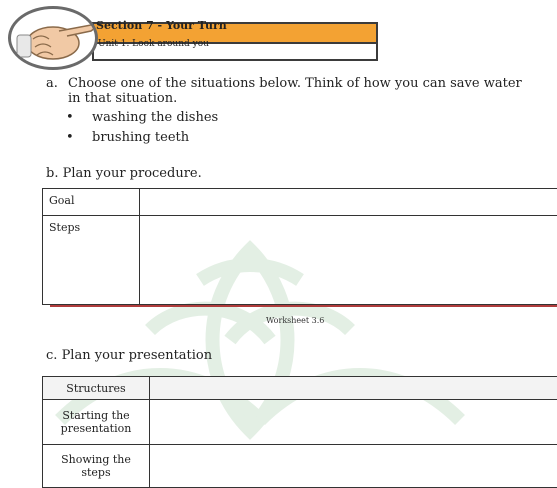 The height and width of the screenshot is (488, 557). Describe the element at coordinates (353, 422) in the screenshot. I see `starting-input-cell` at that location.